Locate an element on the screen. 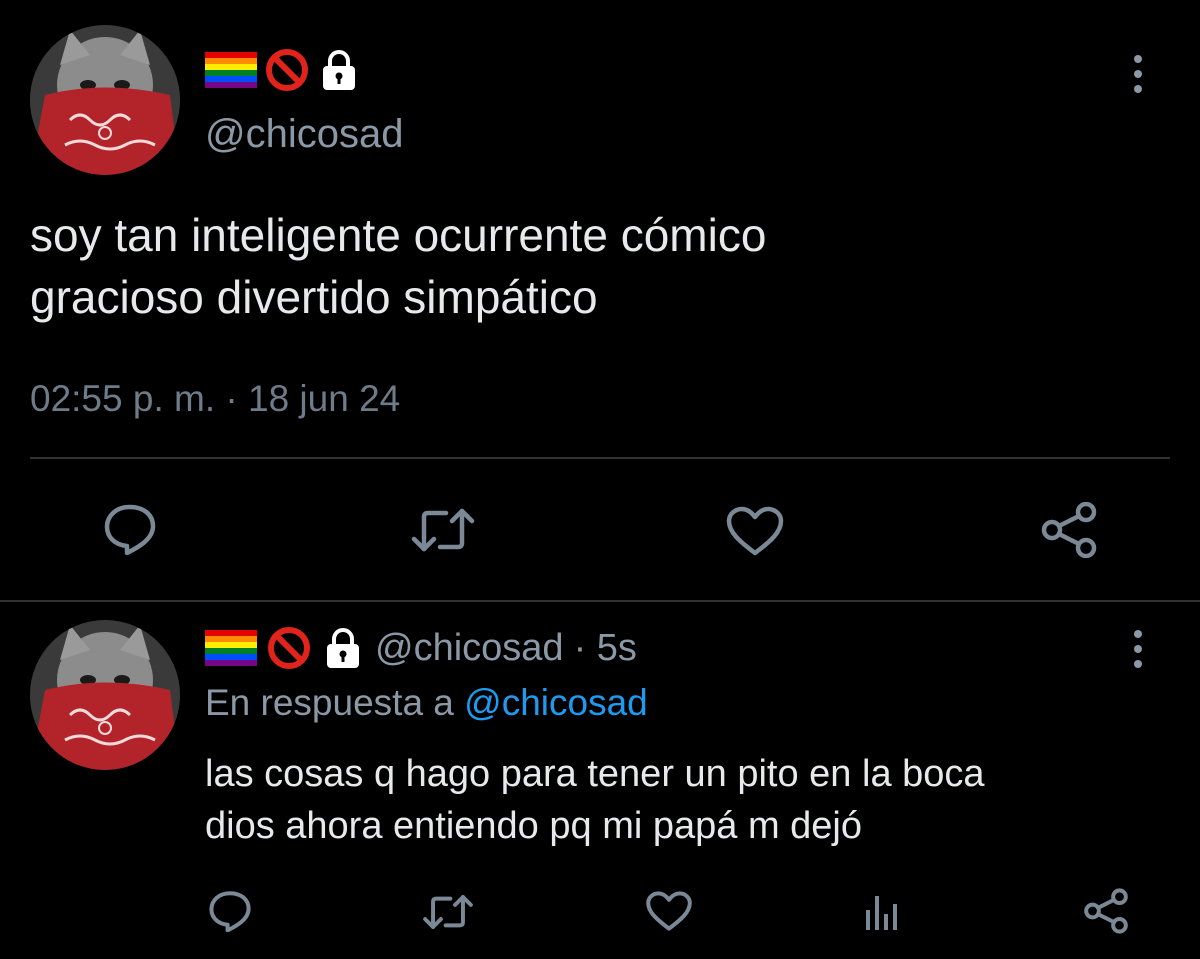 This screenshot has width=1200, height=959. views-button is located at coordinates (882, 911).